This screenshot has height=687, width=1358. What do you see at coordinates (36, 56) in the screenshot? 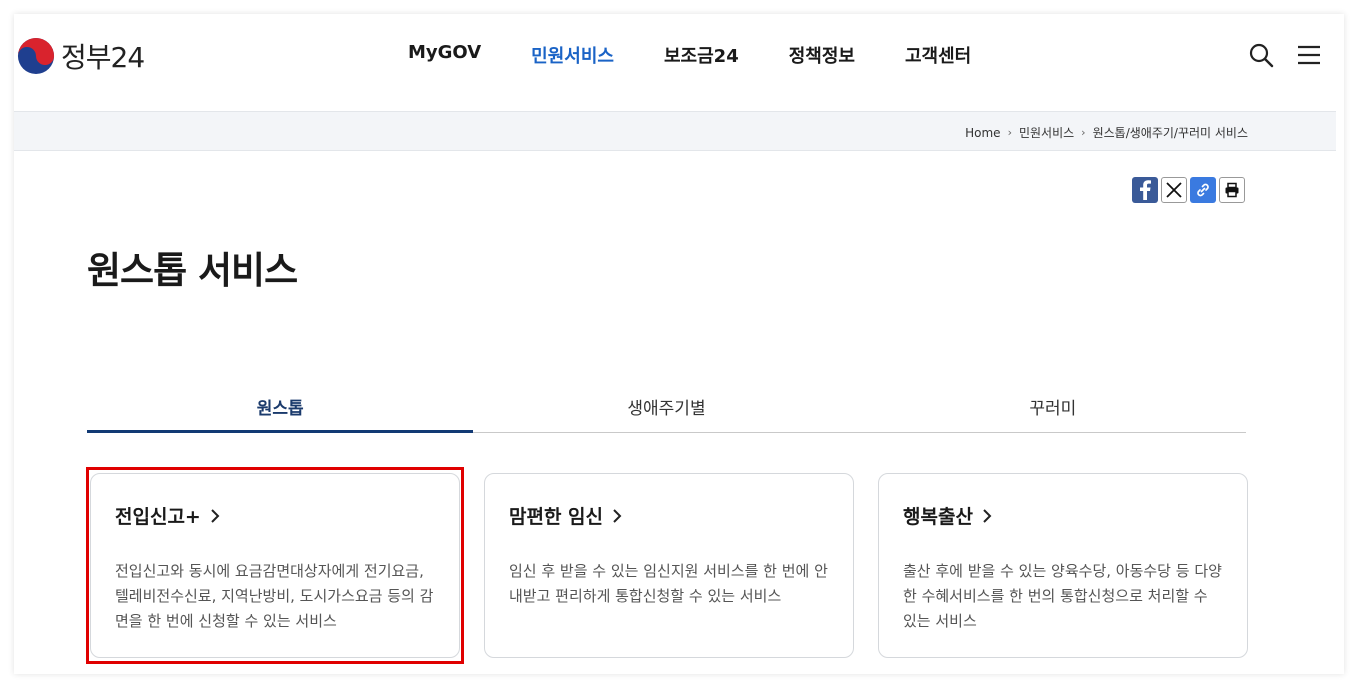
I see `taegeuk-logo-icon` at bounding box center [36, 56].